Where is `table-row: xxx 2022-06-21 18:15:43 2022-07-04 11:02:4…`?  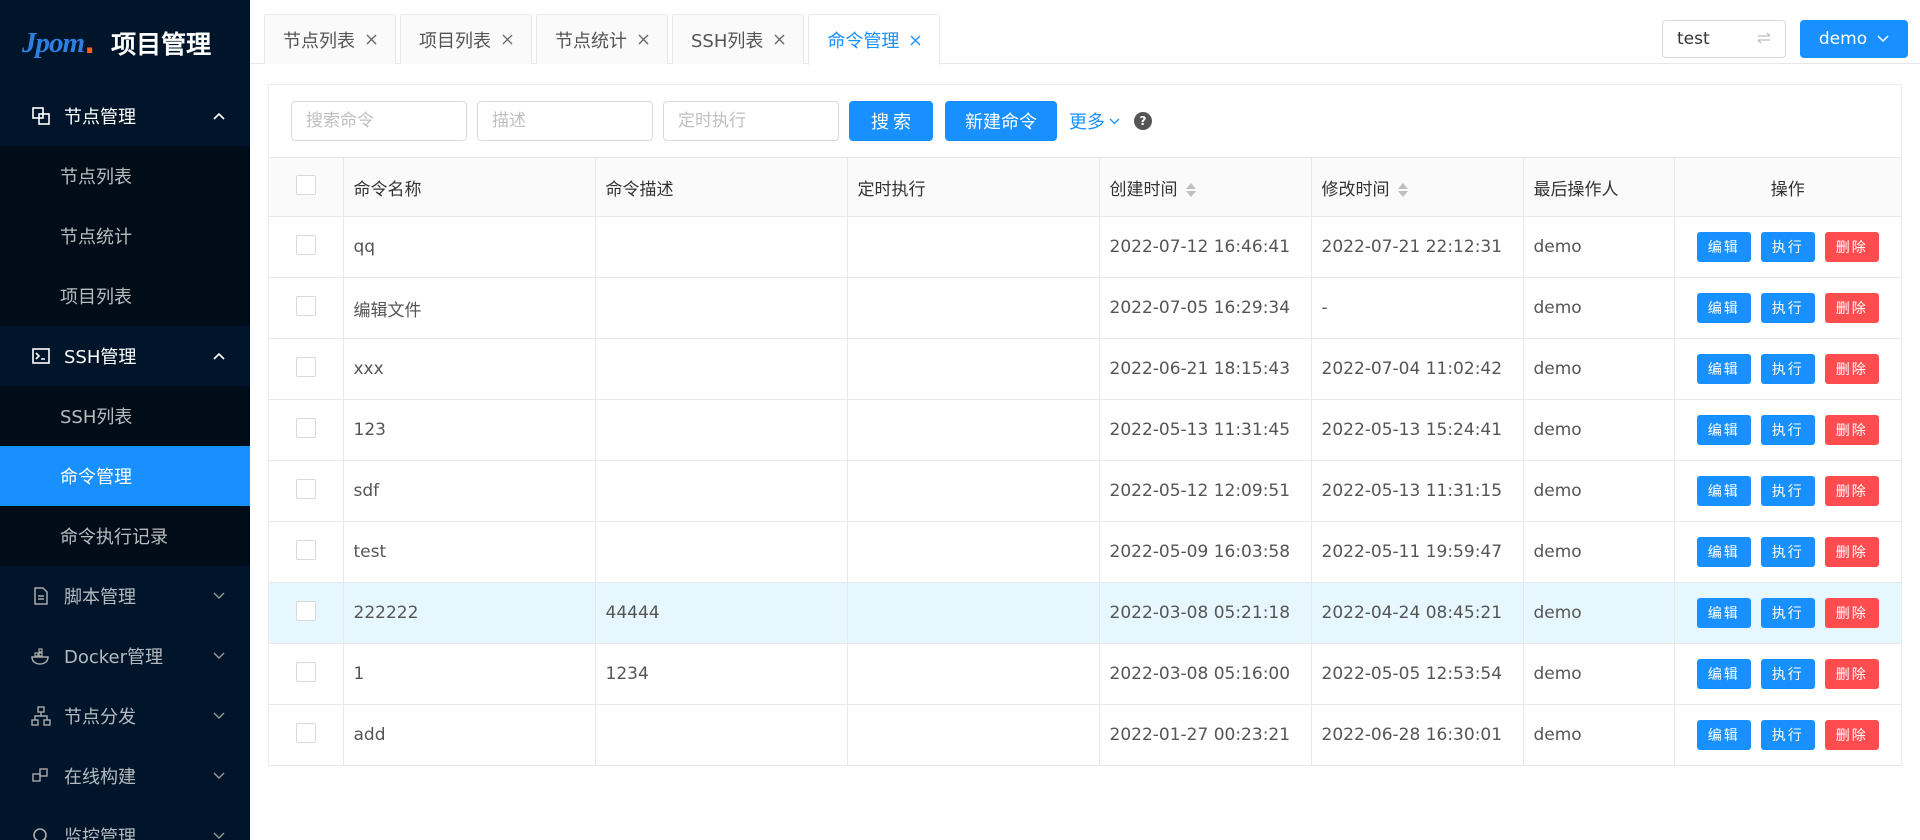
table-row: xxx 2022-06-21 18:15:43 2022-07-04 11:02:4… is located at coordinates (1085, 369).